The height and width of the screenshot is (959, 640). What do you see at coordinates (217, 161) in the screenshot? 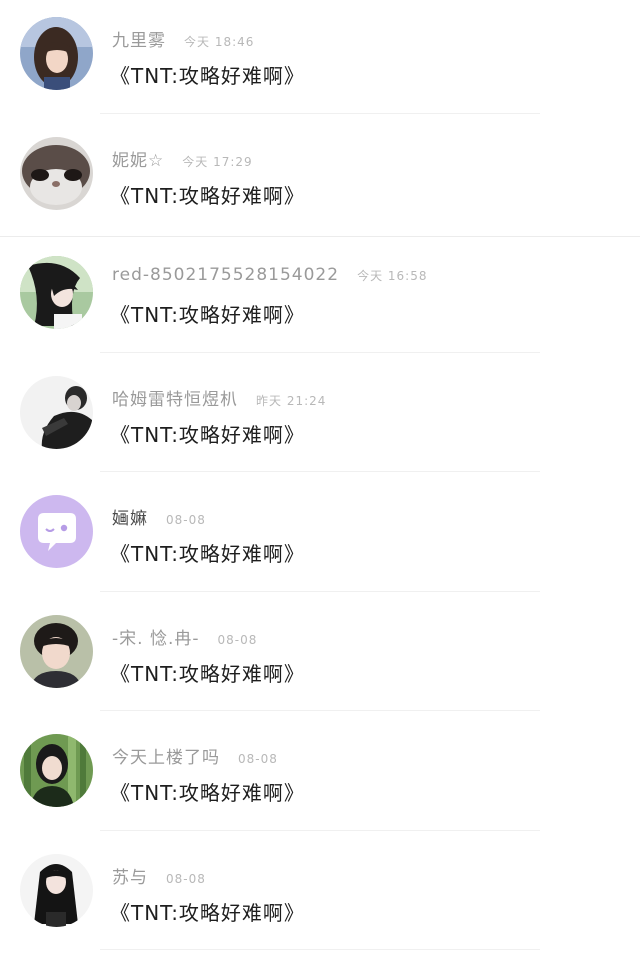
I see `comment-time: 今天 17:29` at bounding box center [217, 161].